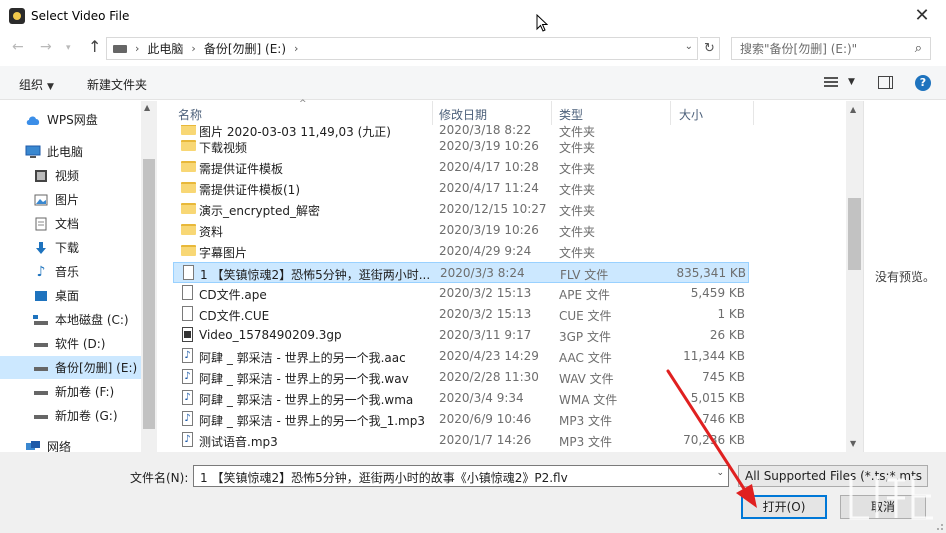 This screenshot has width=946, height=533. Describe the element at coordinates (461, 230) in the screenshot. I see `file-row: 资料 2020/3/19 10:26 文件夹` at that location.